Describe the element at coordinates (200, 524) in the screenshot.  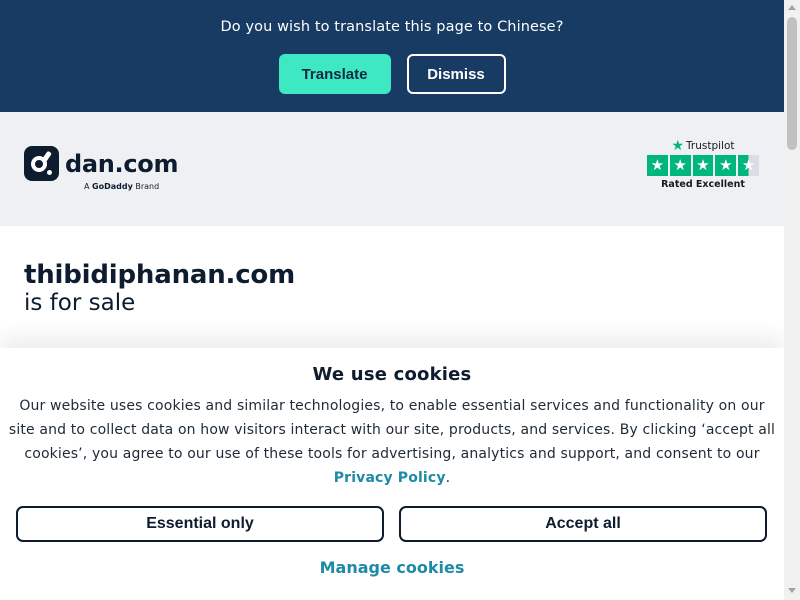
I see `essential-only-button: Essential only` at that location.